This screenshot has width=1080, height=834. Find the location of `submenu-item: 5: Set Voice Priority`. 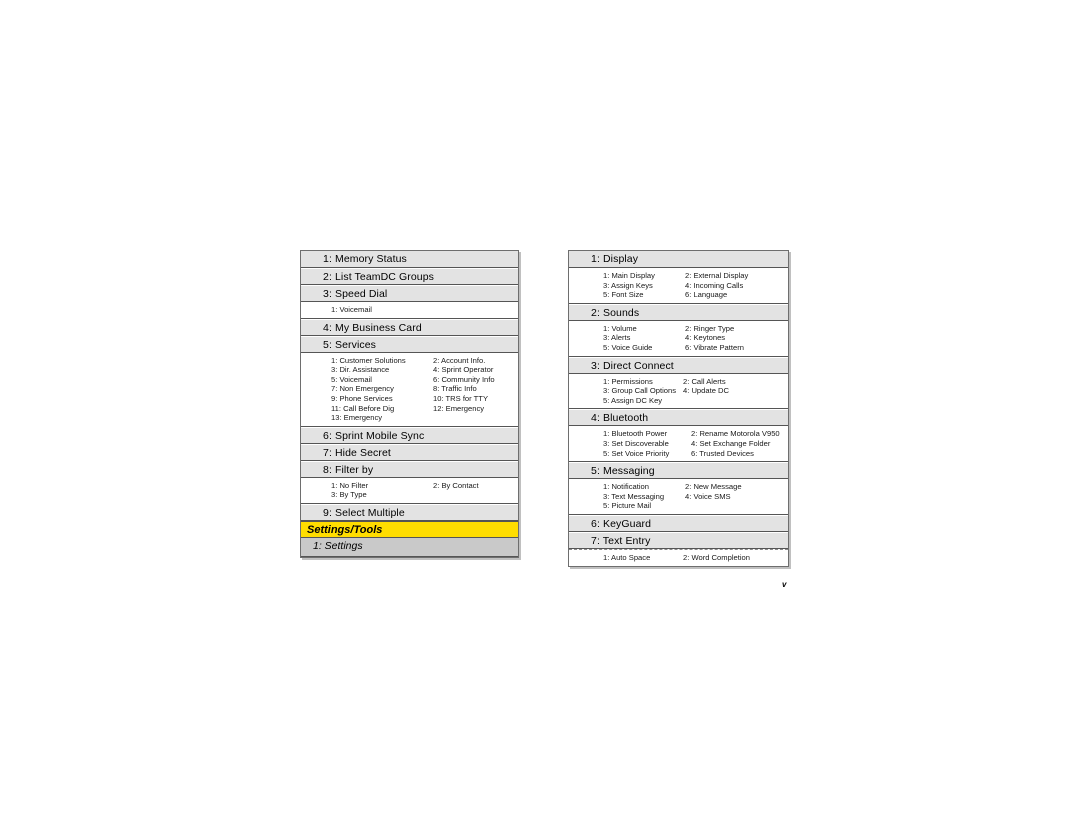

submenu-item: 5: Set Voice Priority is located at coordinates (647, 454).